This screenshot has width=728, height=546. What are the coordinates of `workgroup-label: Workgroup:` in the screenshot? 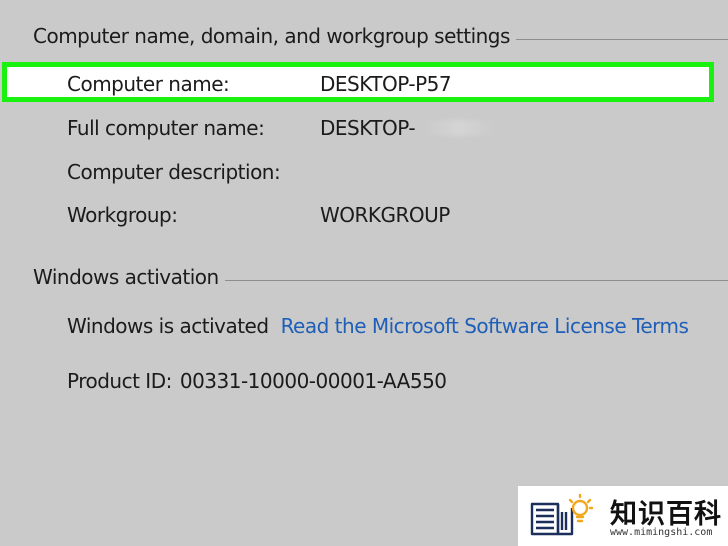 It's located at (122, 215).